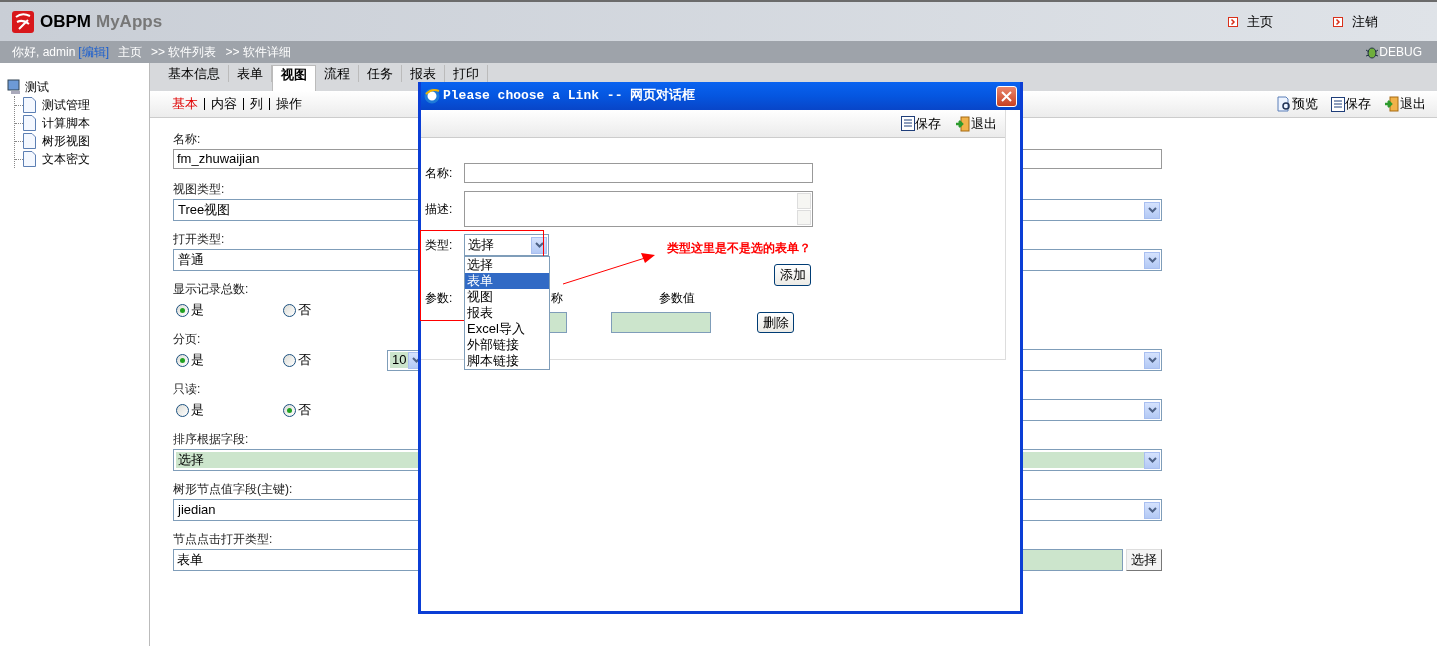 The height and width of the screenshot is (646, 1437). What do you see at coordinates (185, 104) in the screenshot?
I see `sub-tab: 基本` at bounding box center [185, 104].